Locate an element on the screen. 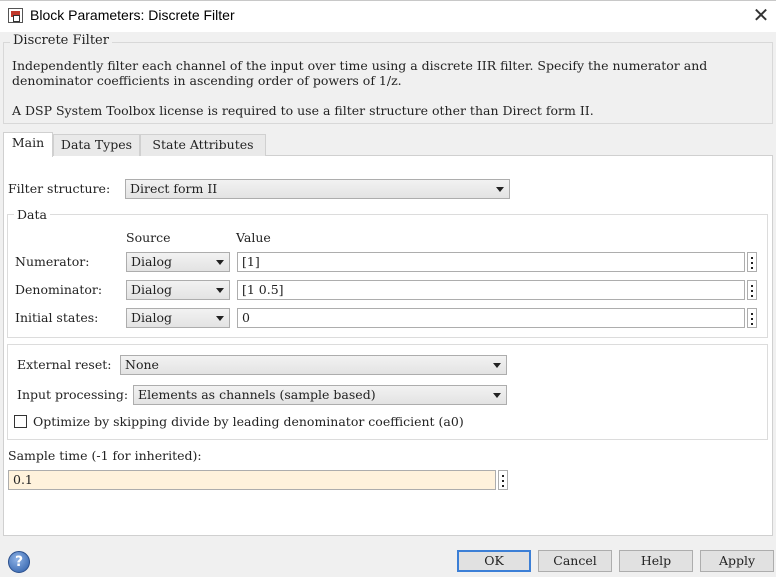 This screenshot has width=776, height=577. tab-main: Main is located at coordinates (28, 144).